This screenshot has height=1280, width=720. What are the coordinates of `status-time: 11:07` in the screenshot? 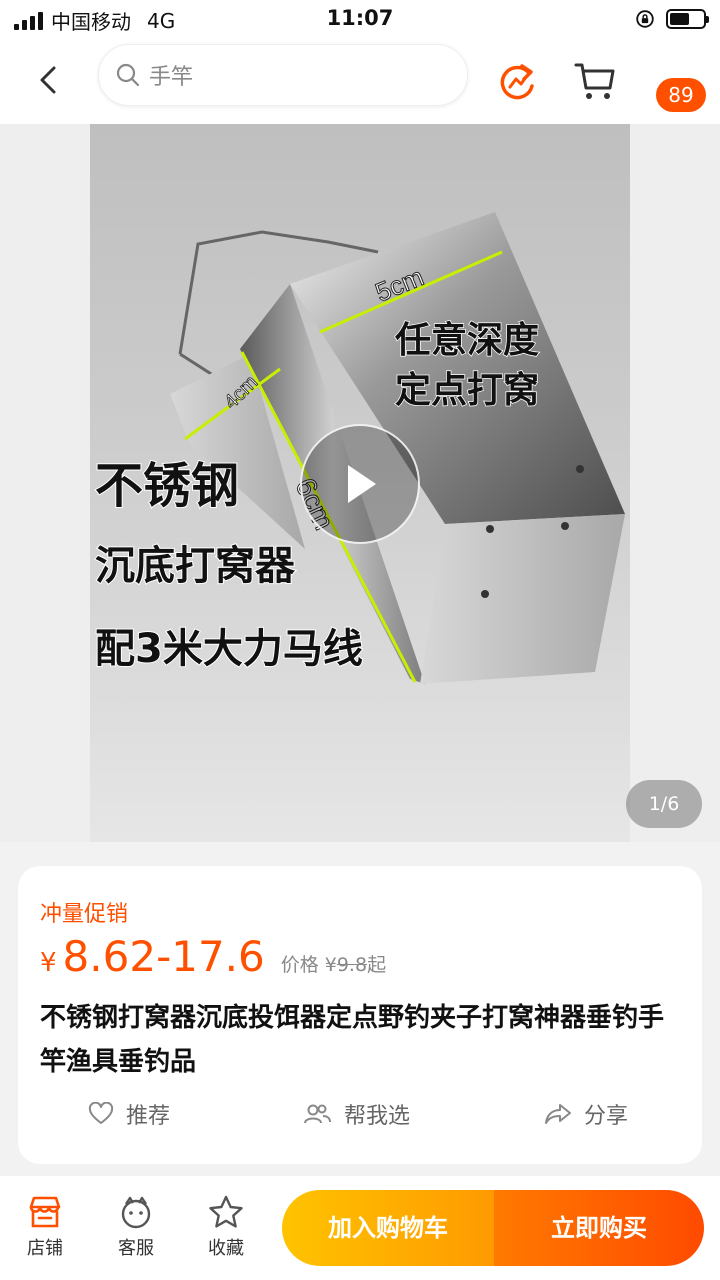 It's located at (360, 18).